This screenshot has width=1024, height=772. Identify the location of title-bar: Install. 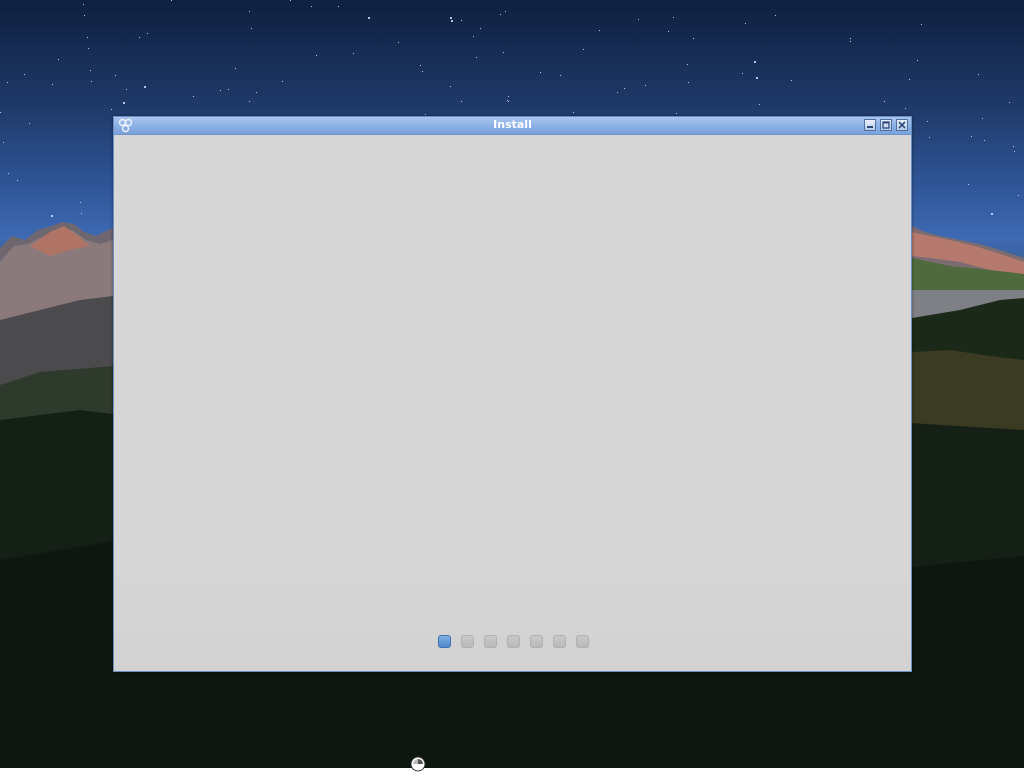
(512, 126).